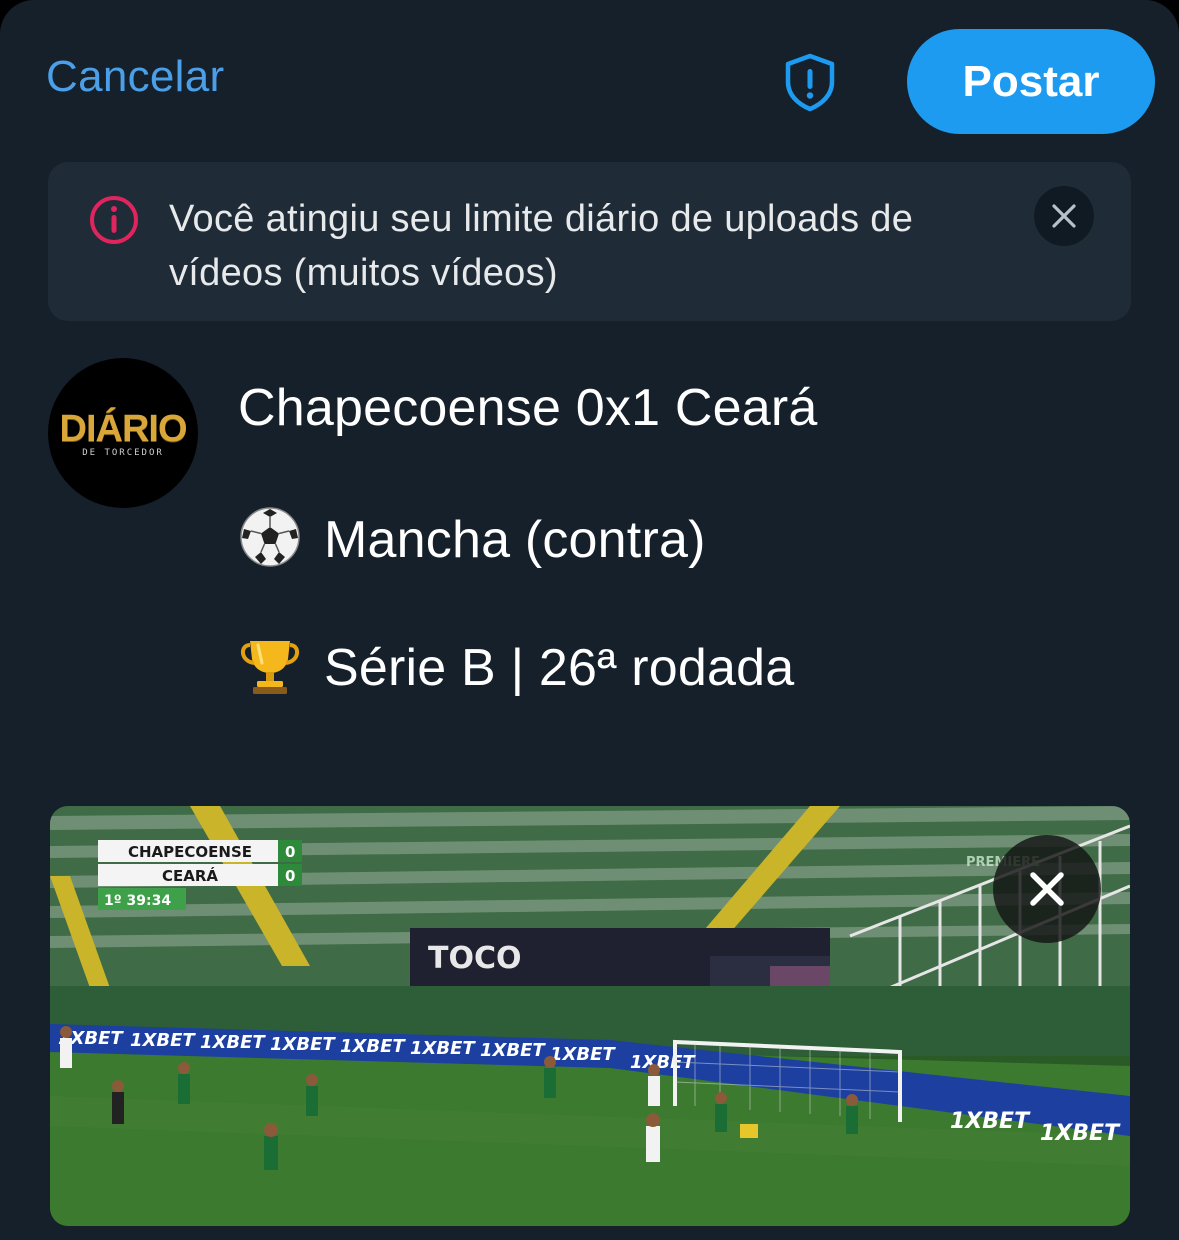 This screenshot has height=1240, width=1179. Describe the element at coordinates (190, 875) in the screenshot. I see `away-team-name: CEARÁ` at that location.